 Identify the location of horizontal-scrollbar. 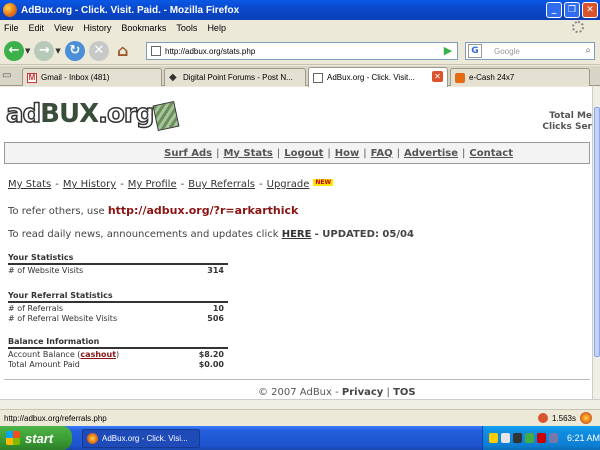
(300, 404).